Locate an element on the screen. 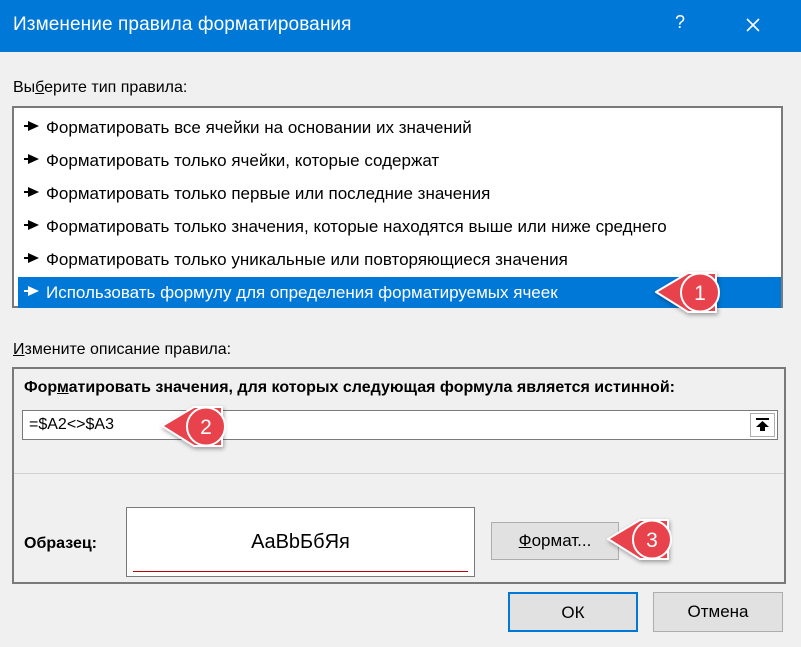 The image size is (801, 647). dialog-titlebar: Изменение правила форматирования ? is located at coordinates (400, 26).